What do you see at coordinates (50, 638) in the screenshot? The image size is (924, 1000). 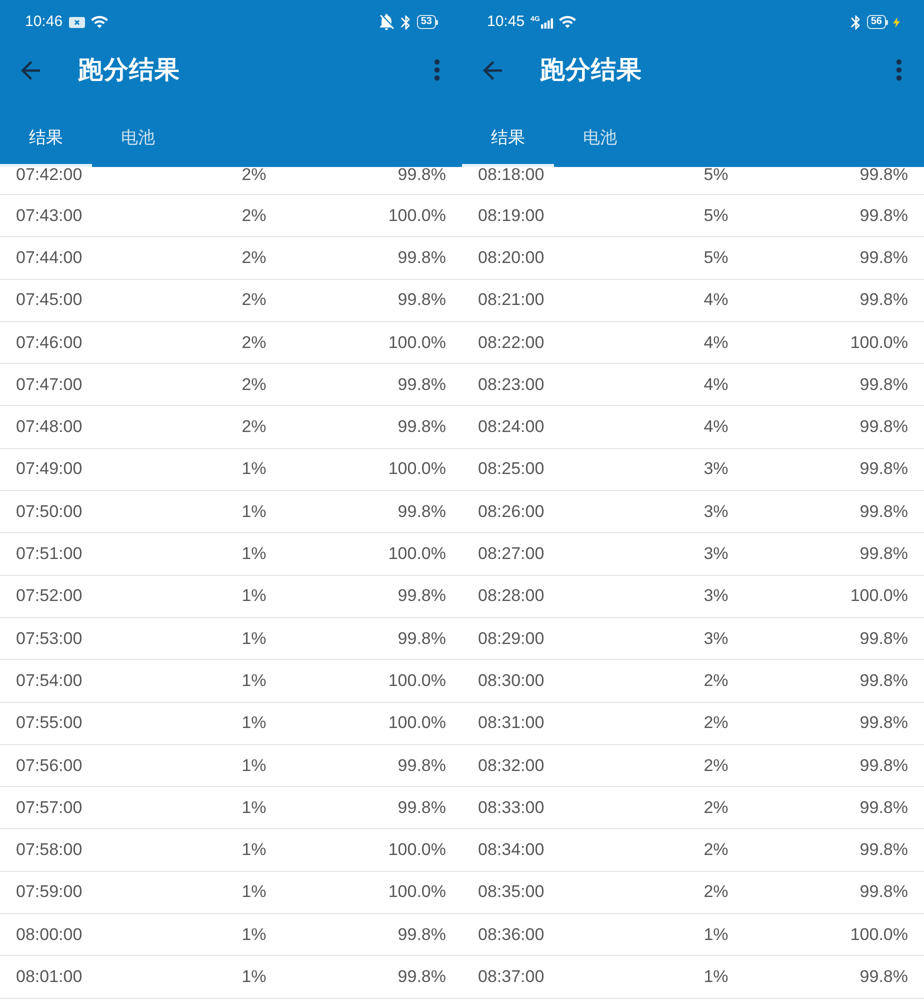 I see `time-value: 07:53:00` at bounding box center [50, 638].